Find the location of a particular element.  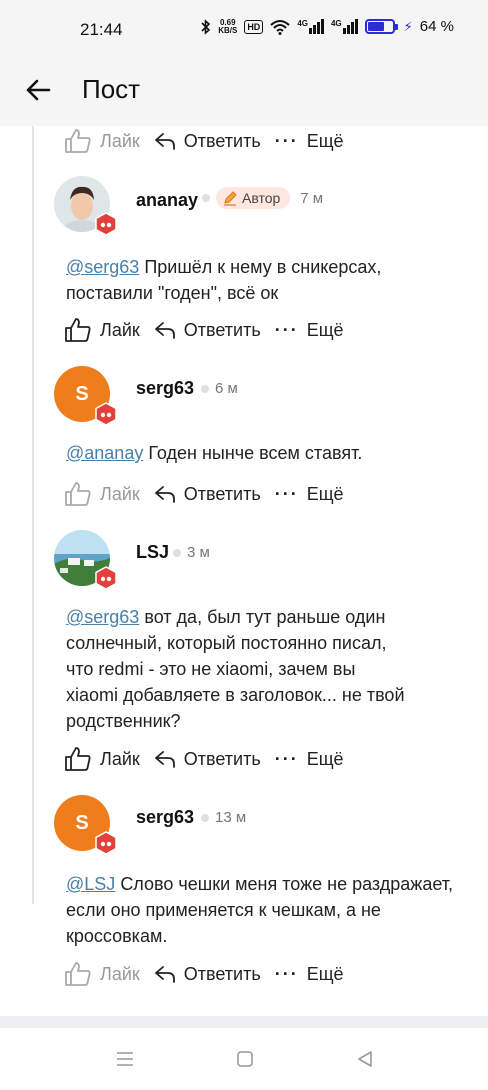

author-badge-label: Автор is located at coordinates (261, 198).